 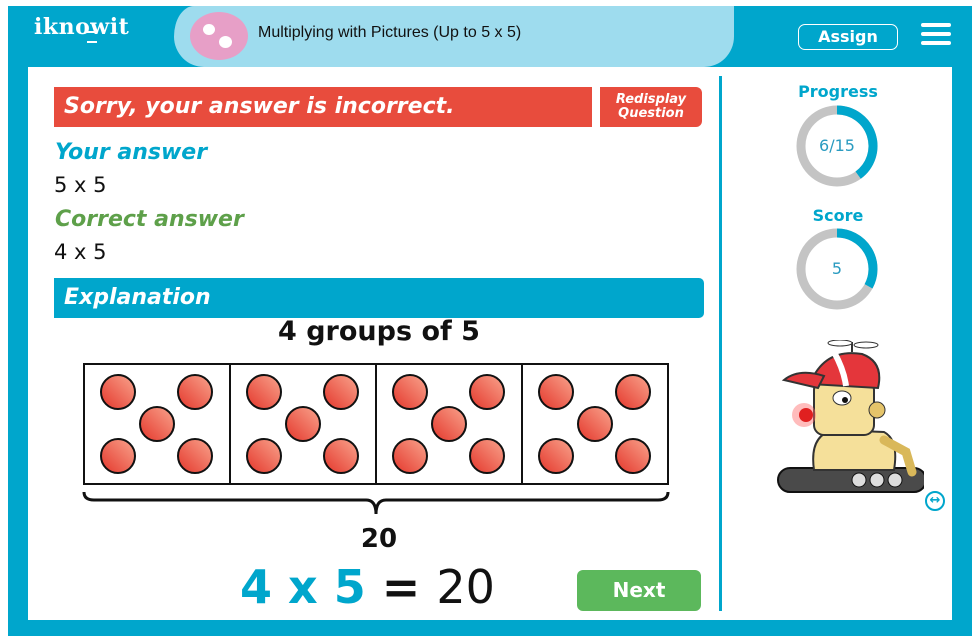 I want to click on total-brace, so click(x=376, y=503).